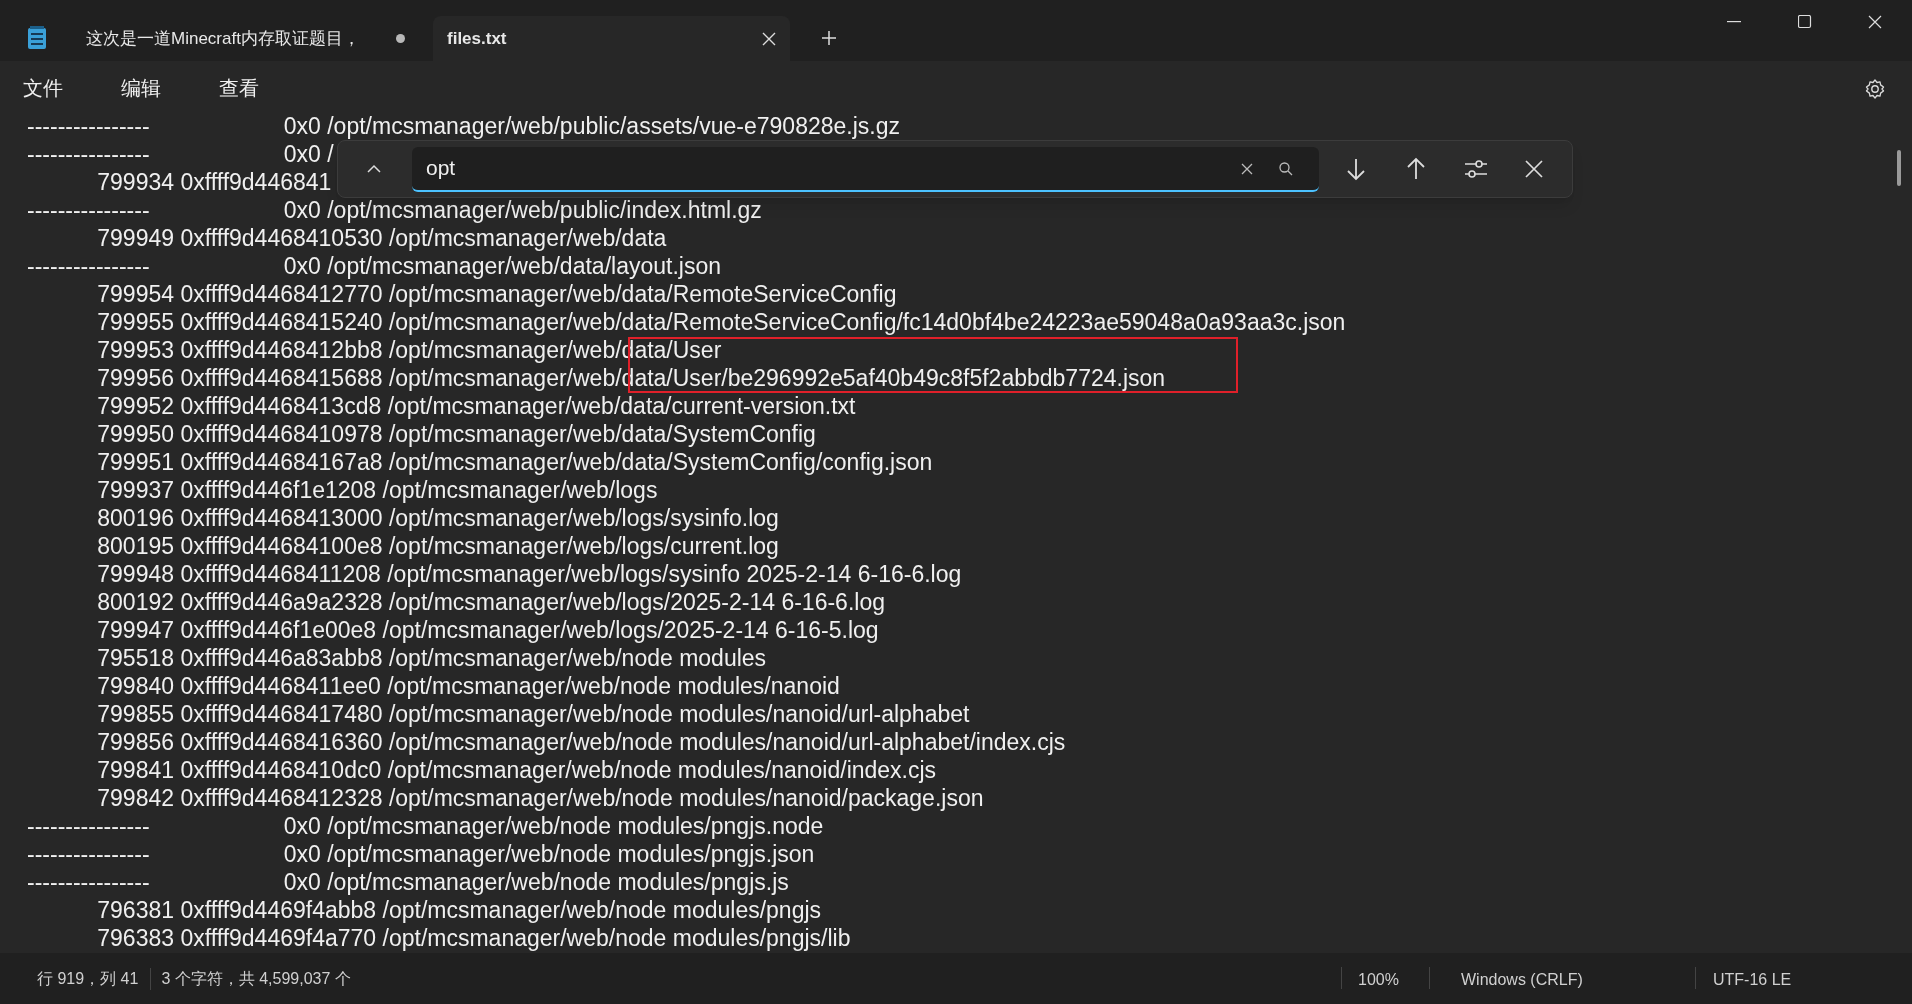 The height and width of the screenshot is (1004, 1912). I want to click on settings-icon, so click(1875, 89).